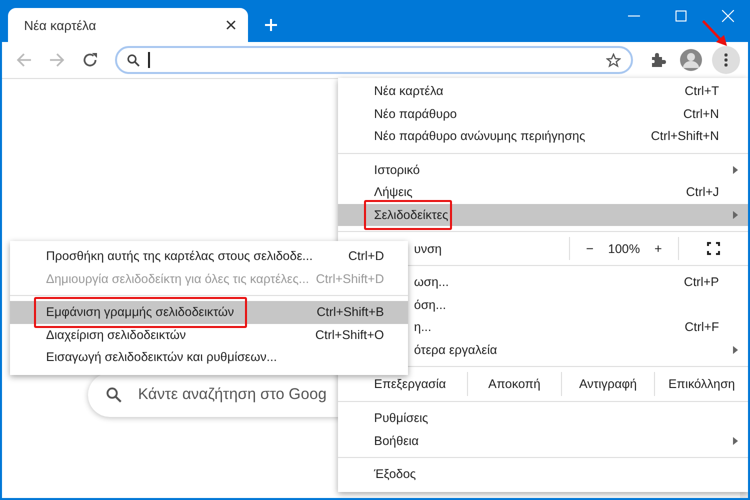 This screenshot has height=500, width=750. I want to click on menu-item: Ιστορικό, so click(543, 169).